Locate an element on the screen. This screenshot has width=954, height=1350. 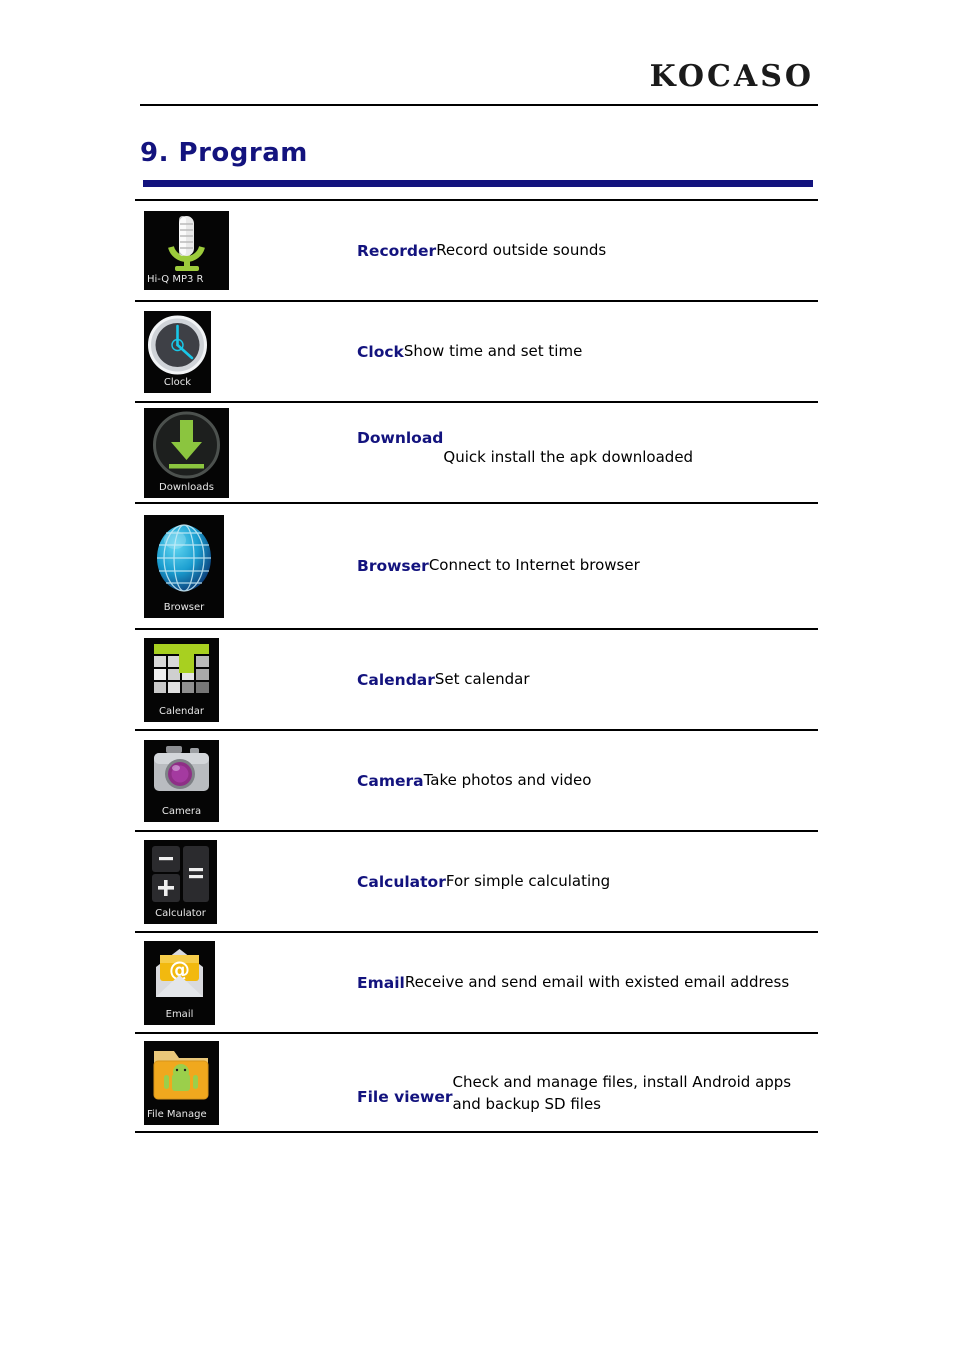
header-divider is located at coordinates (479, 105).